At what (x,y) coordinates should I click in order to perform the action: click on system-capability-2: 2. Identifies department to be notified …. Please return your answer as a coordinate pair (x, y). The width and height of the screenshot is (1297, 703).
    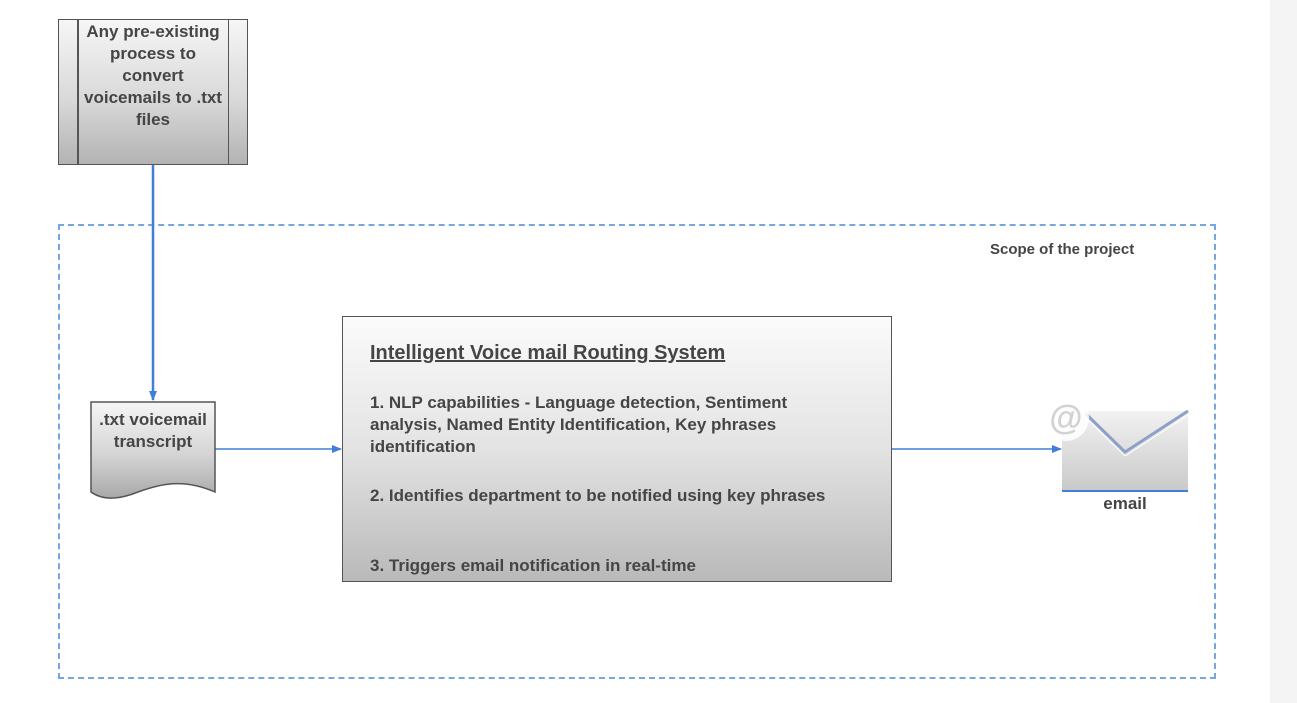
    Looking at the image, I should click on (598, 495).